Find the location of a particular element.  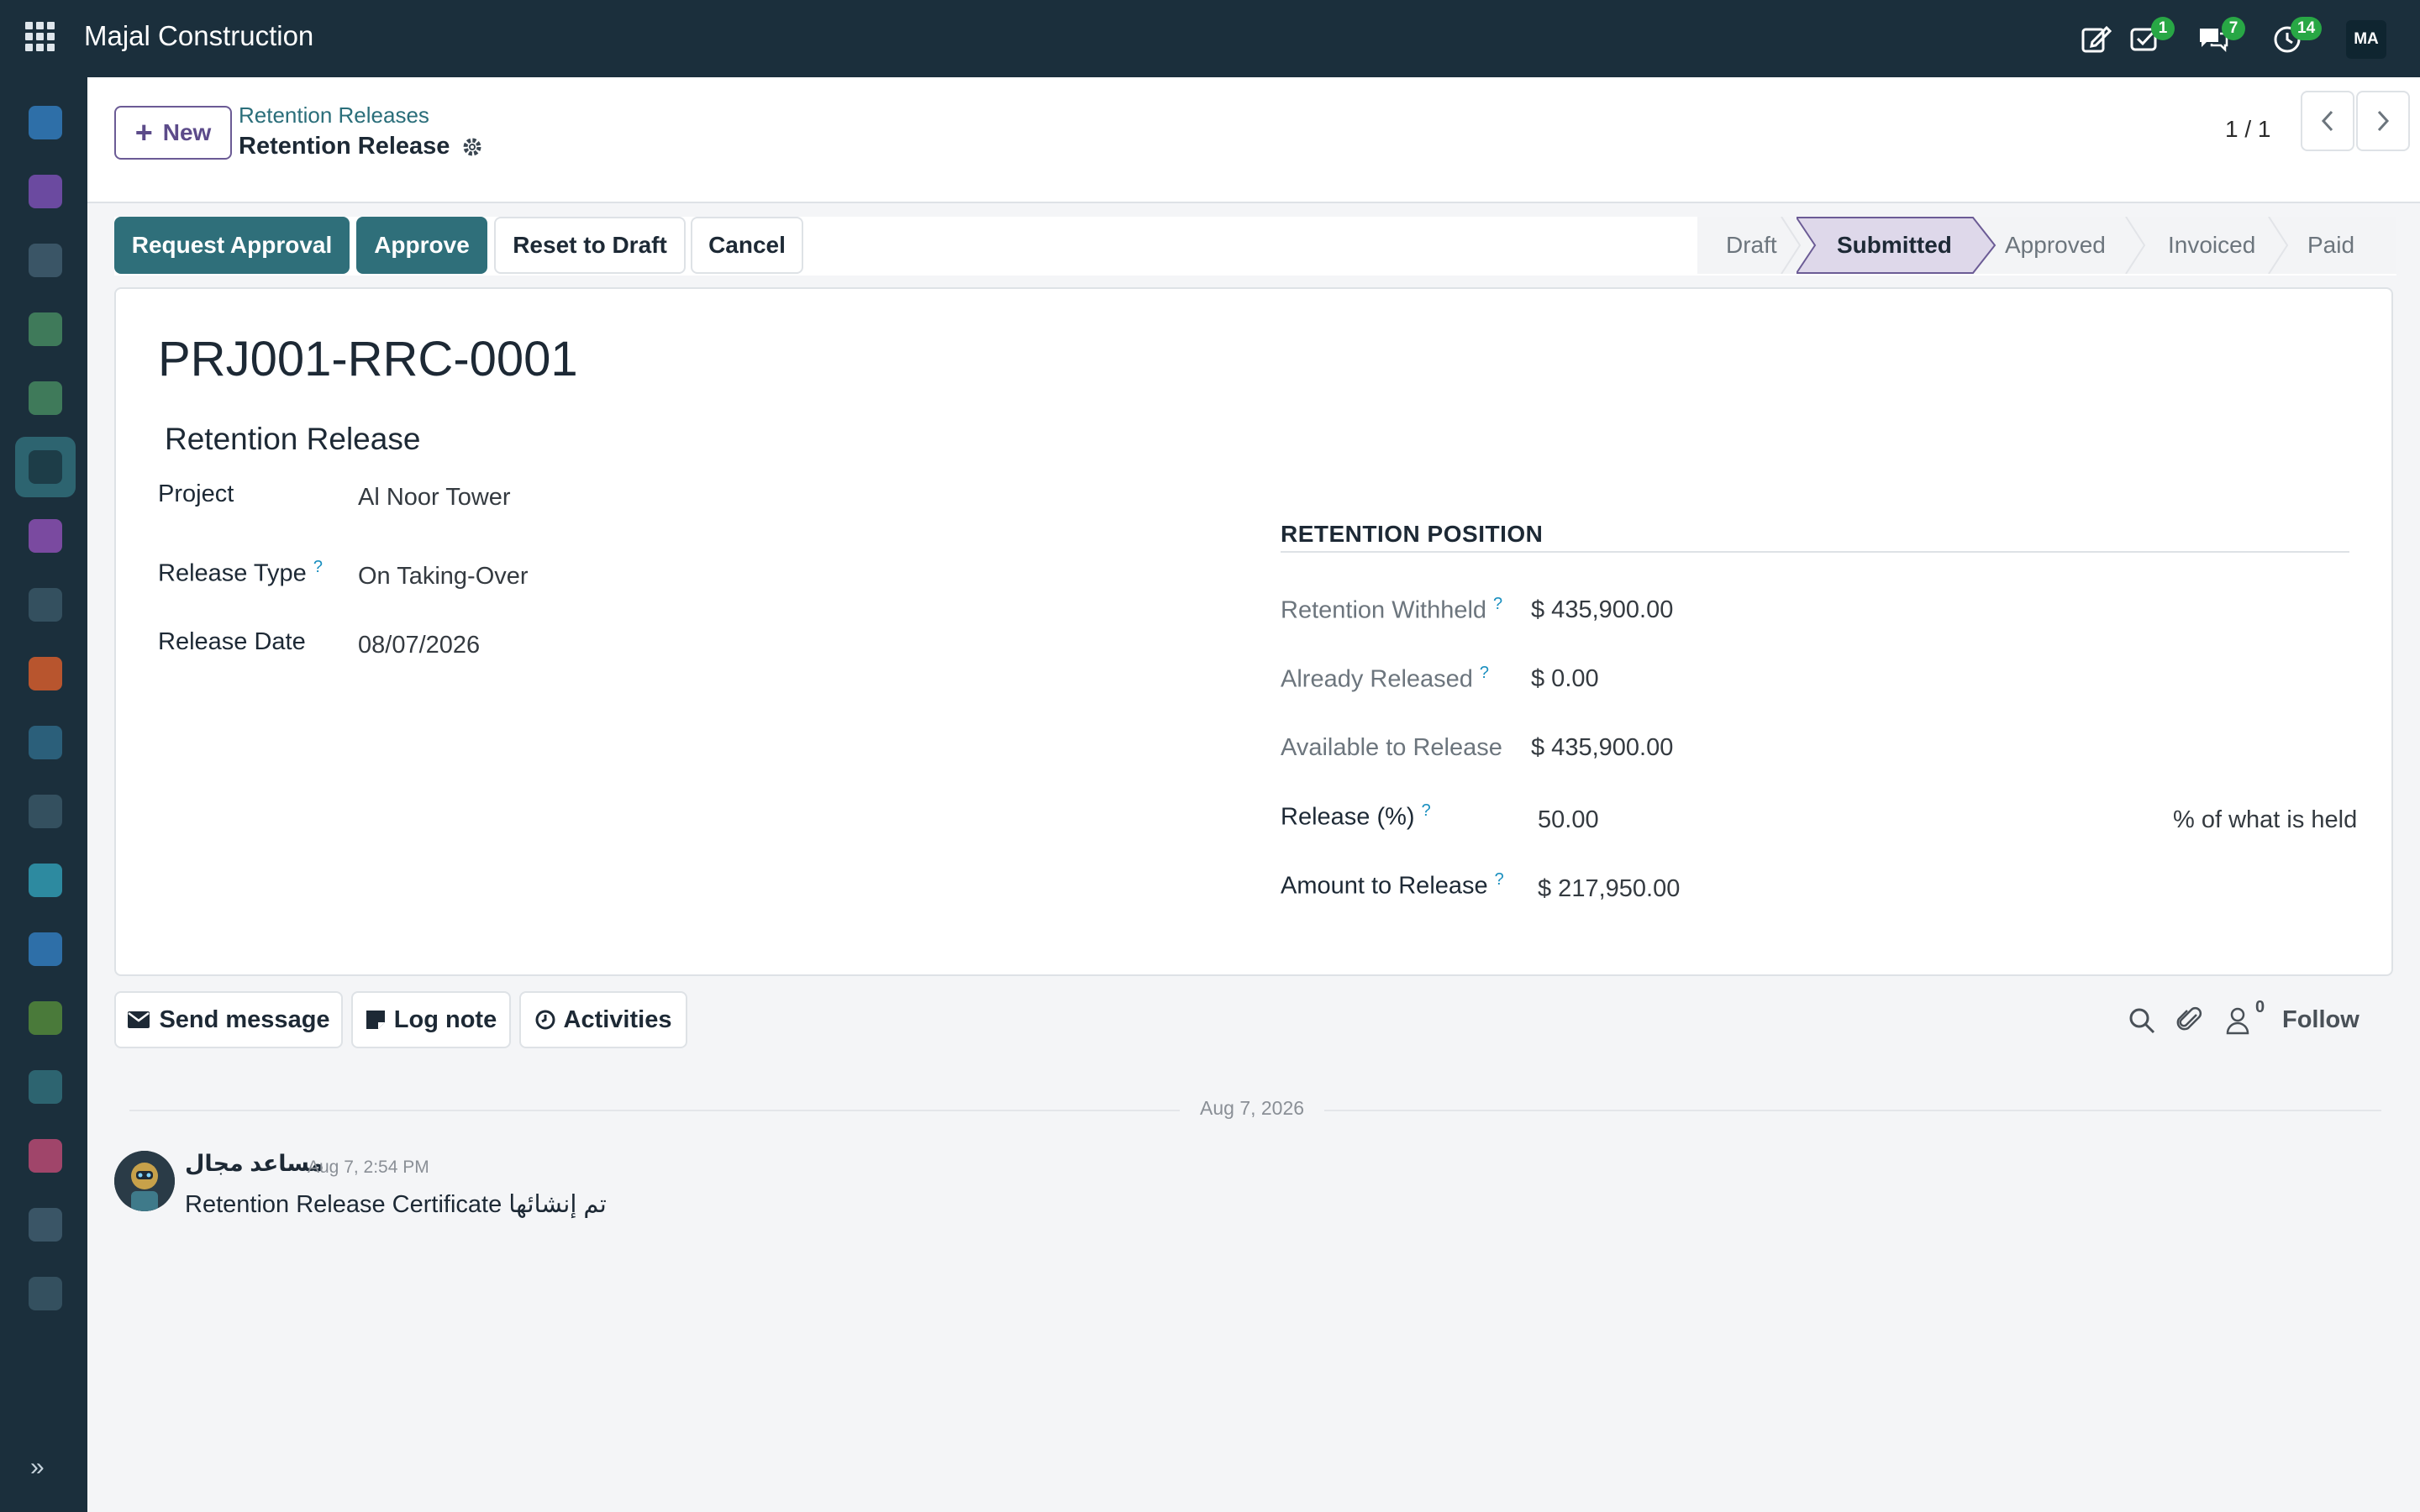

chat-icon is located at coordinates (45, 122).